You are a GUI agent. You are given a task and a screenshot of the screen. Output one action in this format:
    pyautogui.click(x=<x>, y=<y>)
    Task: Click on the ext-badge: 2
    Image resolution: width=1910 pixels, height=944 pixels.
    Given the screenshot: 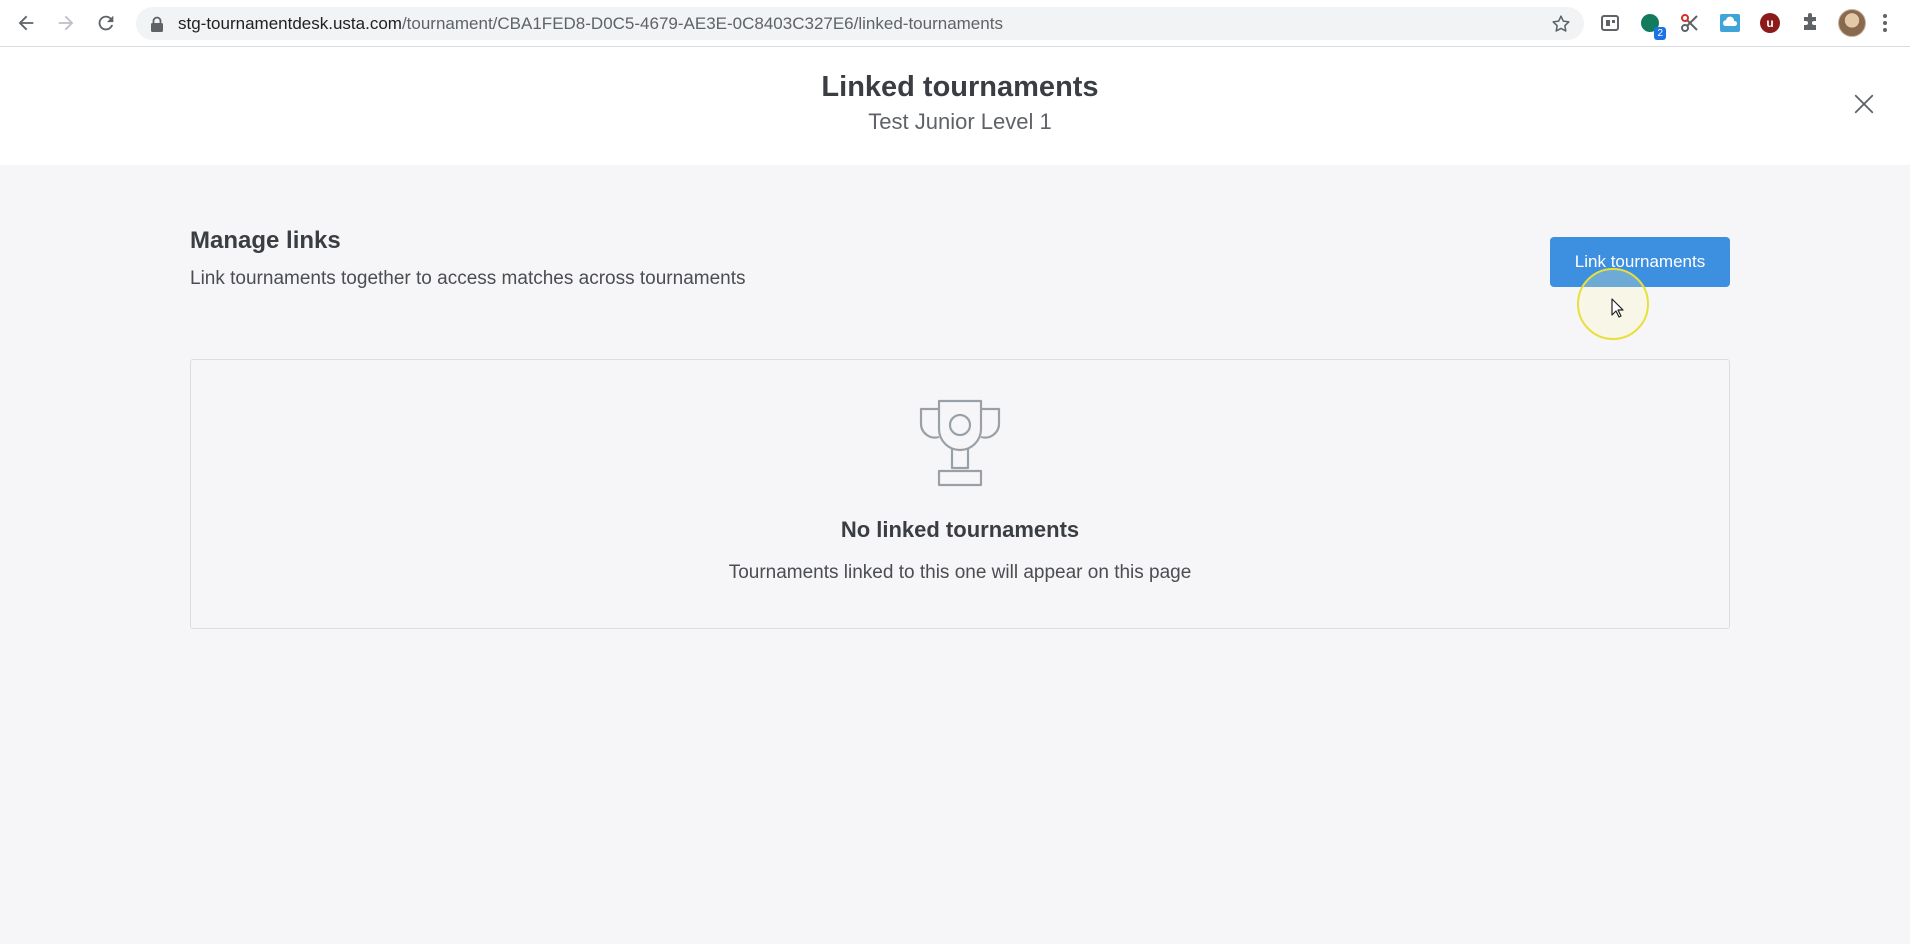 What is the action you would take?
    pyautogui.click(x=1660, y=33)
    